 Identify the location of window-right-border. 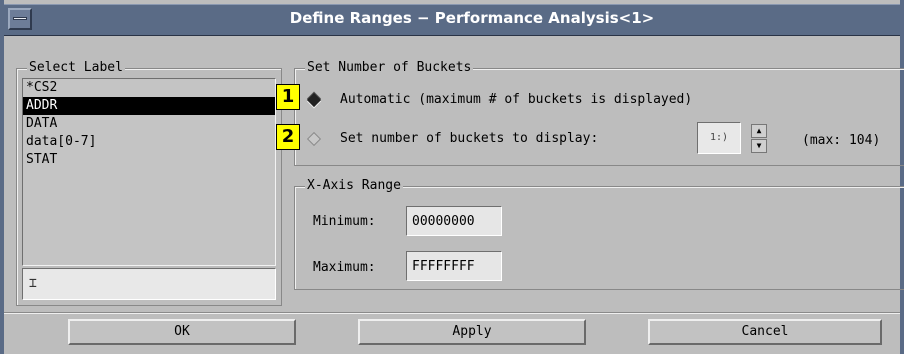
(902, 177).